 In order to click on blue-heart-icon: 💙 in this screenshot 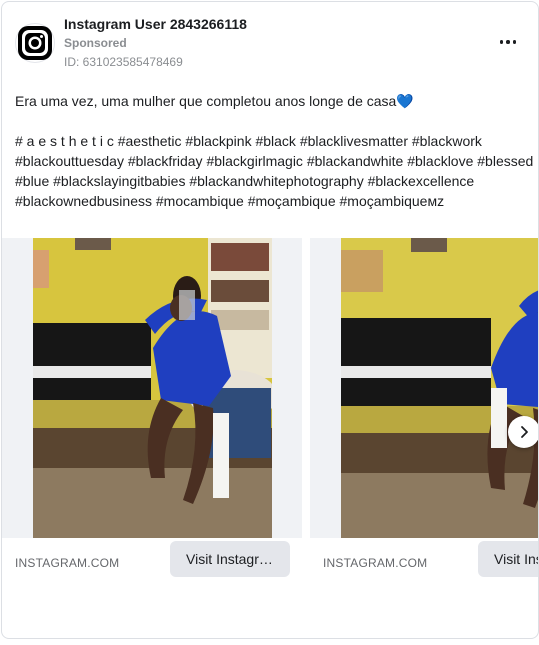, I will do `click(405, 101)`.